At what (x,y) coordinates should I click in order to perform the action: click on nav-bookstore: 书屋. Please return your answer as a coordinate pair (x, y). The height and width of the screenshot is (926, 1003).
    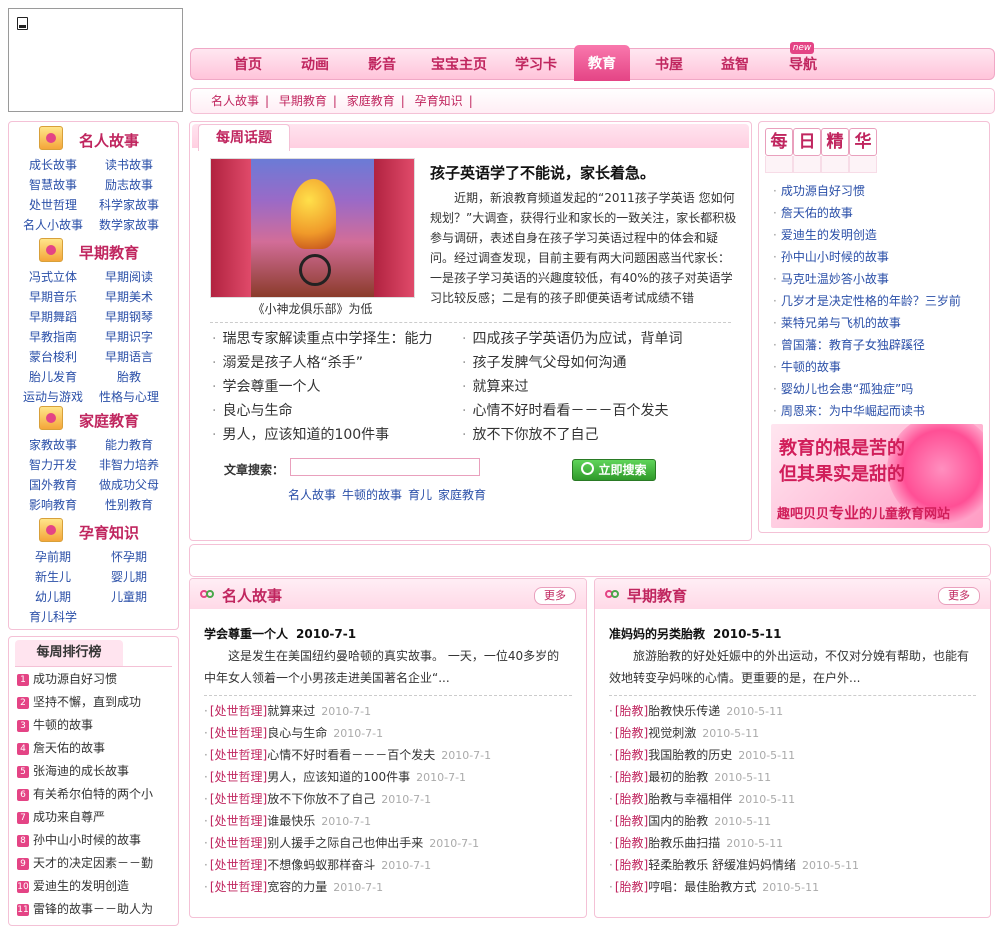
    Looking at the image, I should click on (669, 65).